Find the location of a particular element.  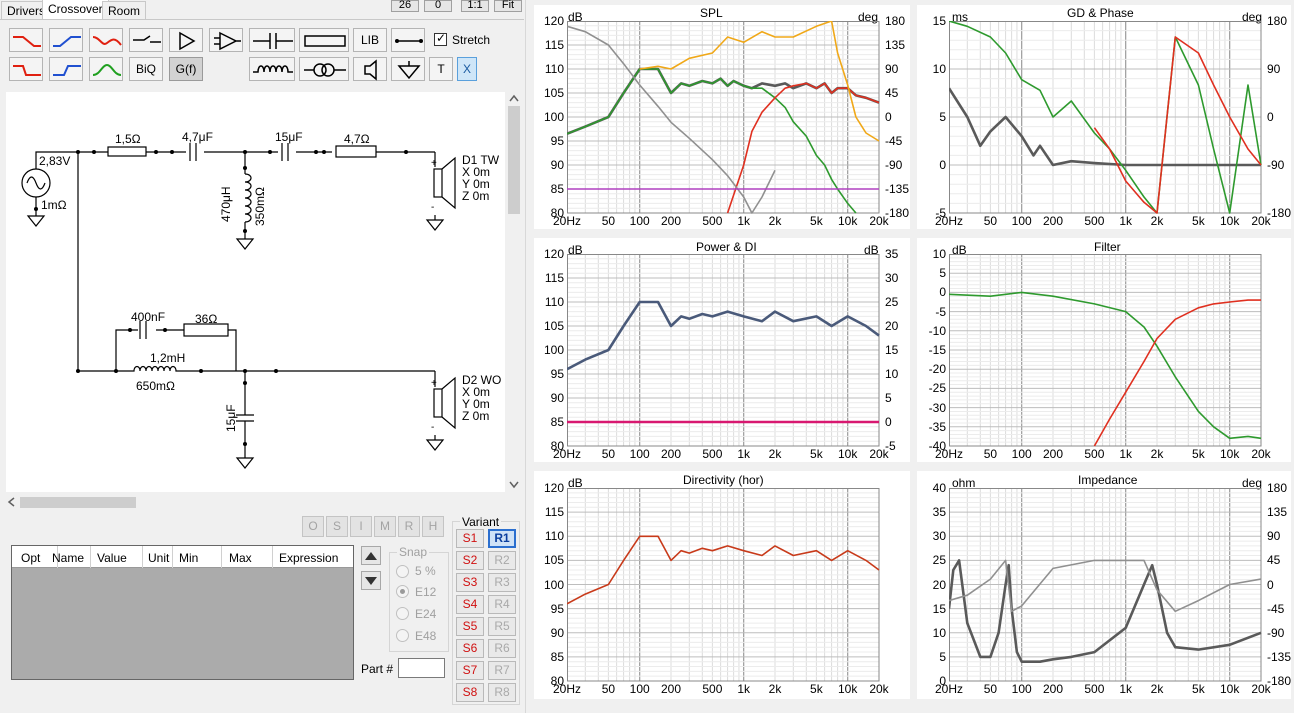

text-button: T is located at coordinates (441, 69).